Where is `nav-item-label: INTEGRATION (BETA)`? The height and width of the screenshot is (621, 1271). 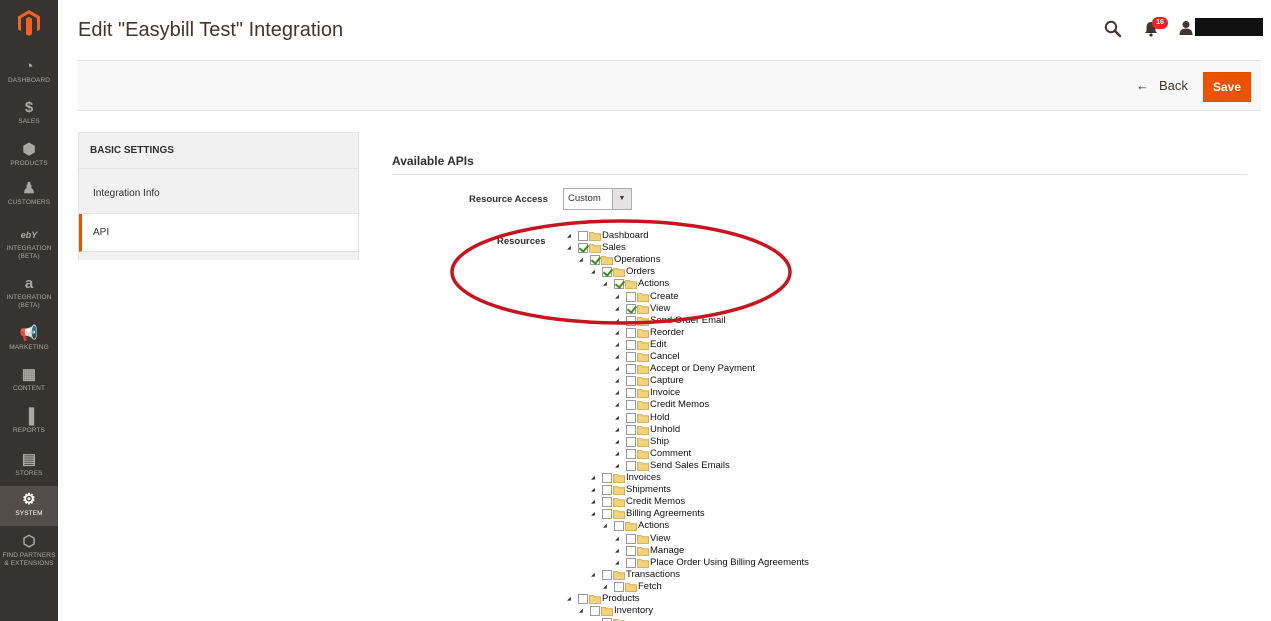
nav-item-label: INTEGRATION (BETA) is located at coordinates (29, 301).